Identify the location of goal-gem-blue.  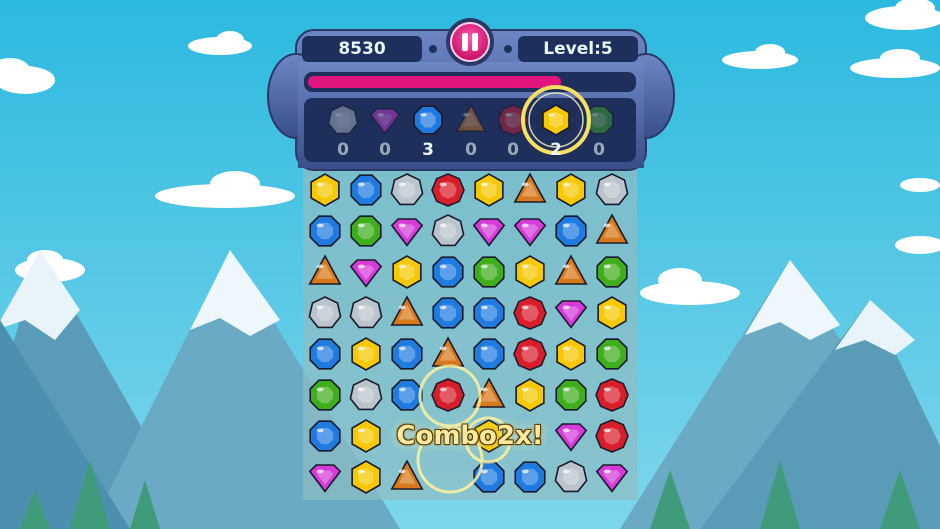
(428, 120).